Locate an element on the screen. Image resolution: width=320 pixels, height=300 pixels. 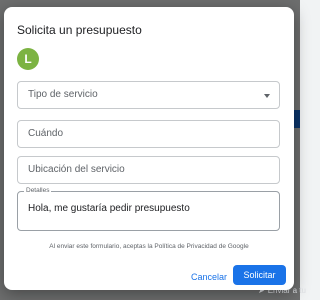
cancel-button: Cancelar is located at coordinates (209, 277).